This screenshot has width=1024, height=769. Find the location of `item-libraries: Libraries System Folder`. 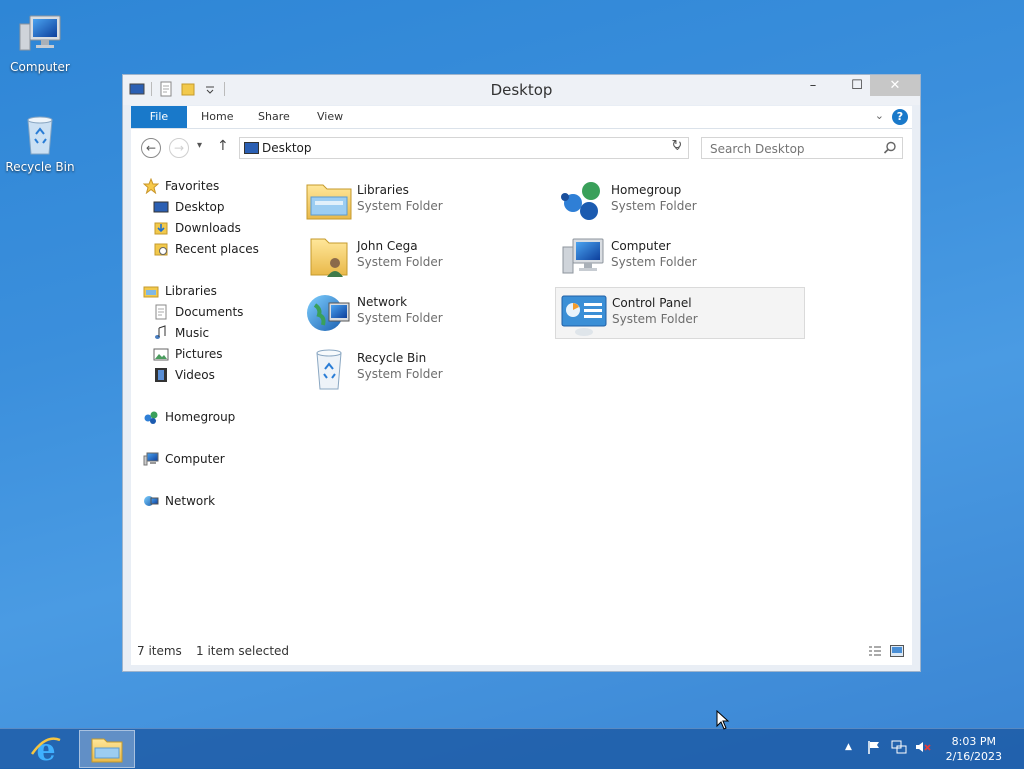

item-libraries: Libraries System Folder is located at coordinates (426, 201).